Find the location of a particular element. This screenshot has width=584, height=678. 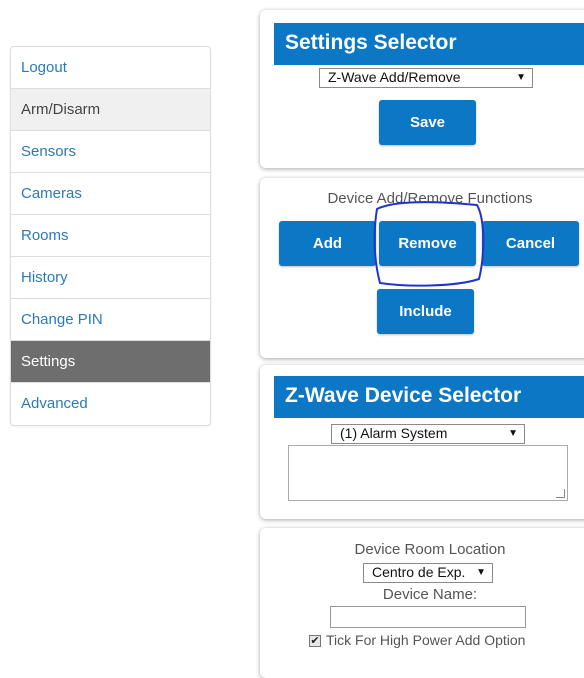

sidebar-item-advanced: Advanced is located at coordinates (110, 404).